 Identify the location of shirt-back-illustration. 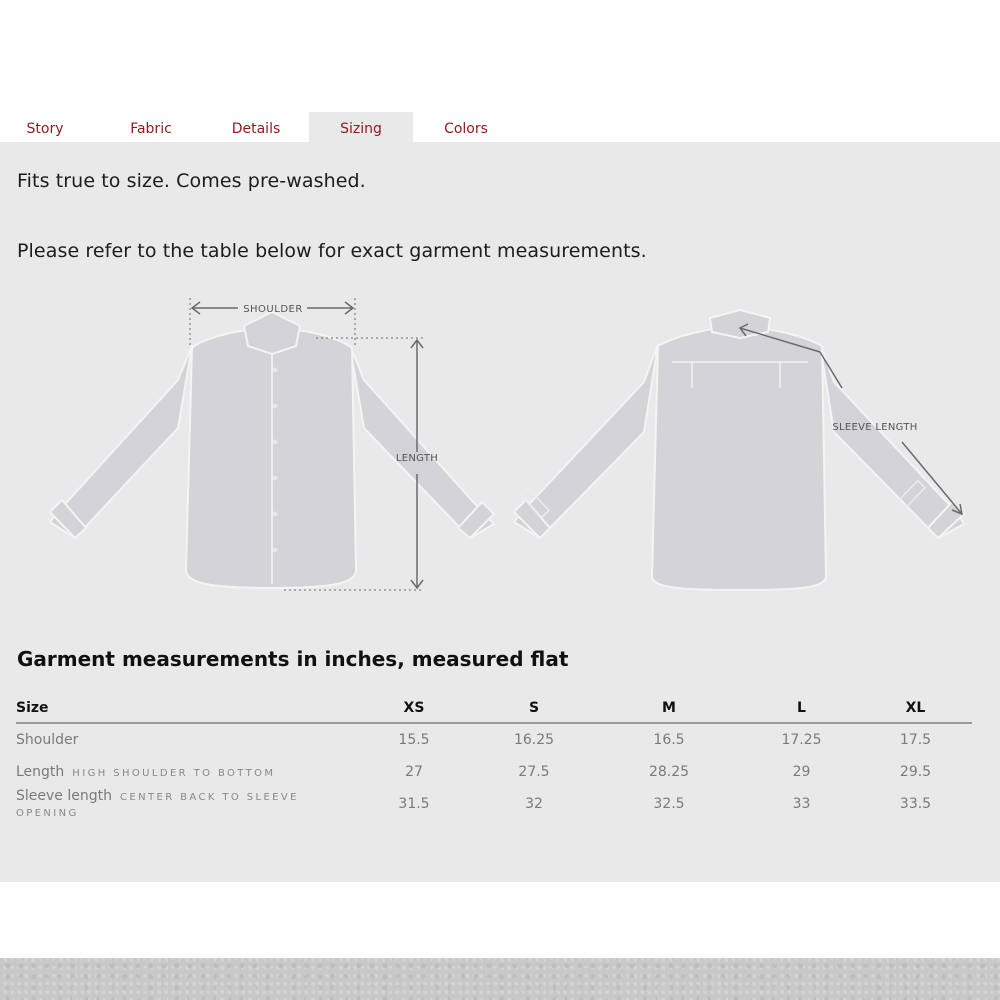
(739, 450).